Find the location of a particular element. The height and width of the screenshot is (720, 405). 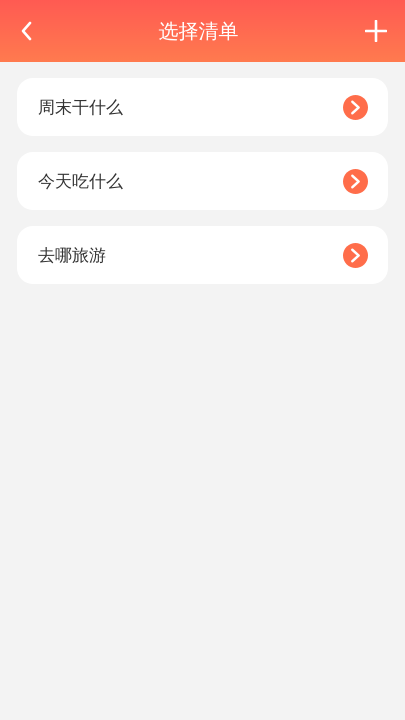

add-icon is located at coordinates (376, 31).